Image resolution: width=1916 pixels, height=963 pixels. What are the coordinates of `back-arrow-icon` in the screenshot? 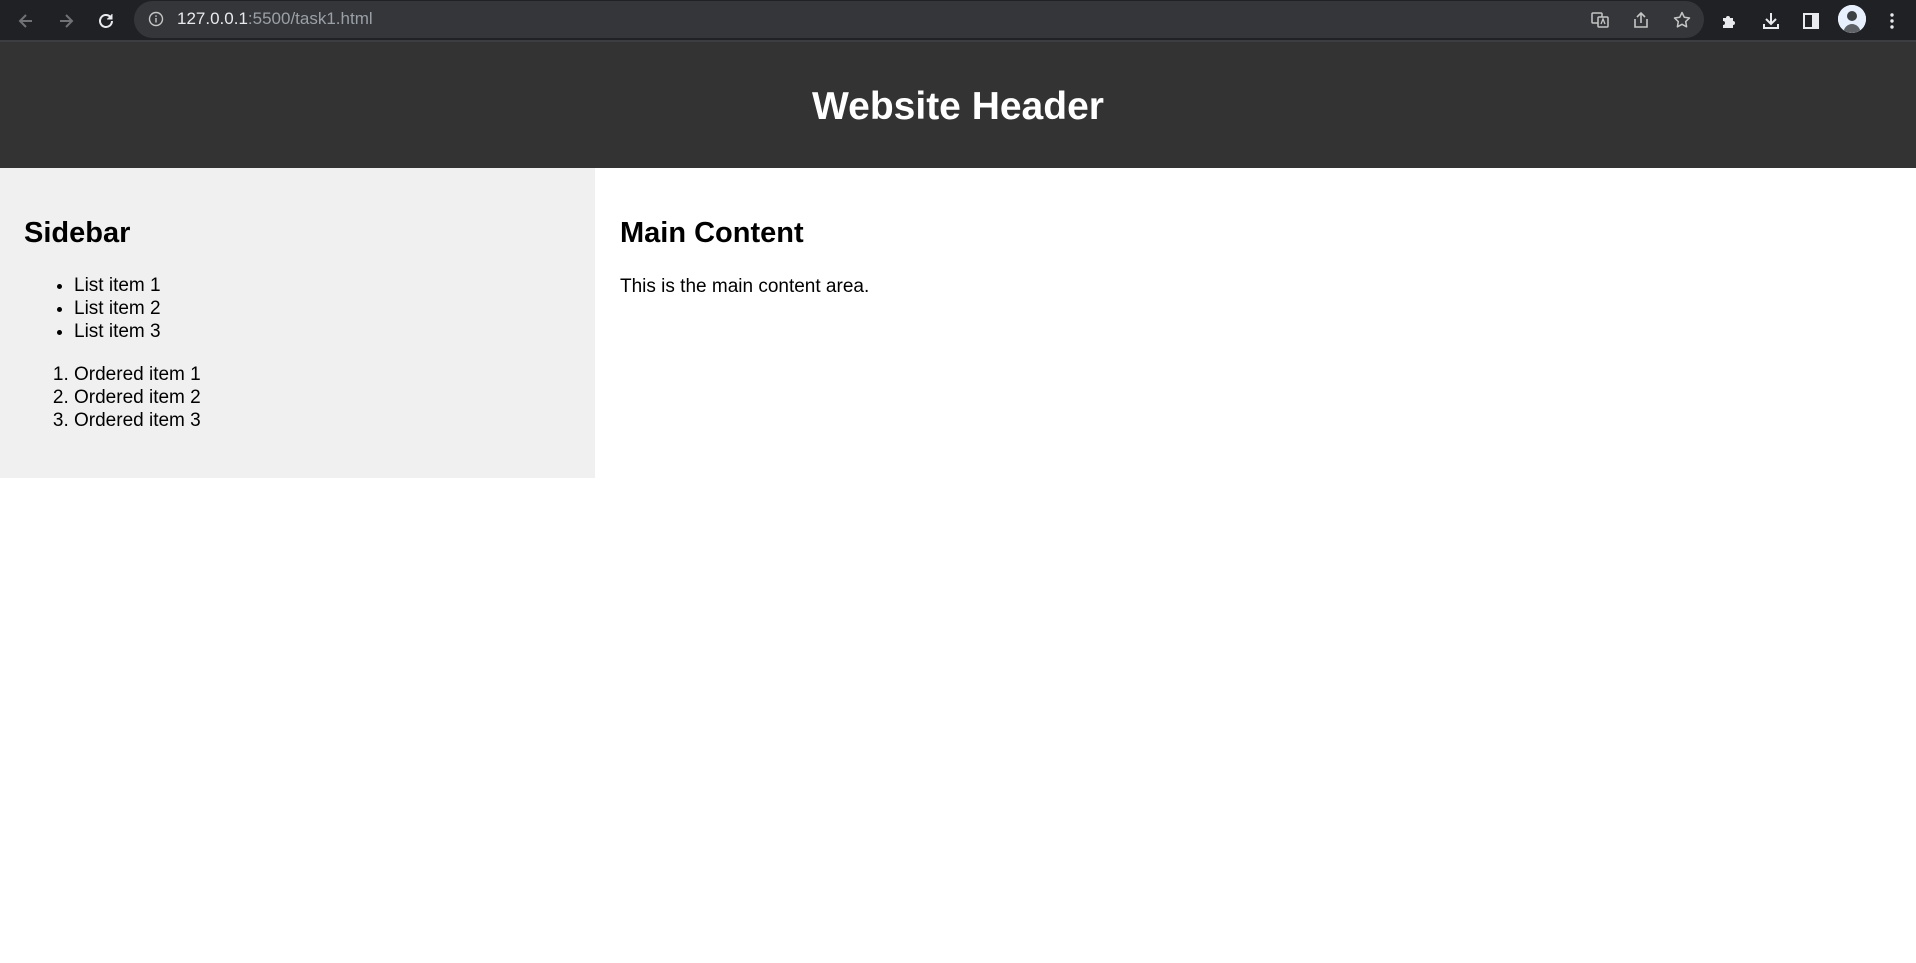 It's located at (25, 21).